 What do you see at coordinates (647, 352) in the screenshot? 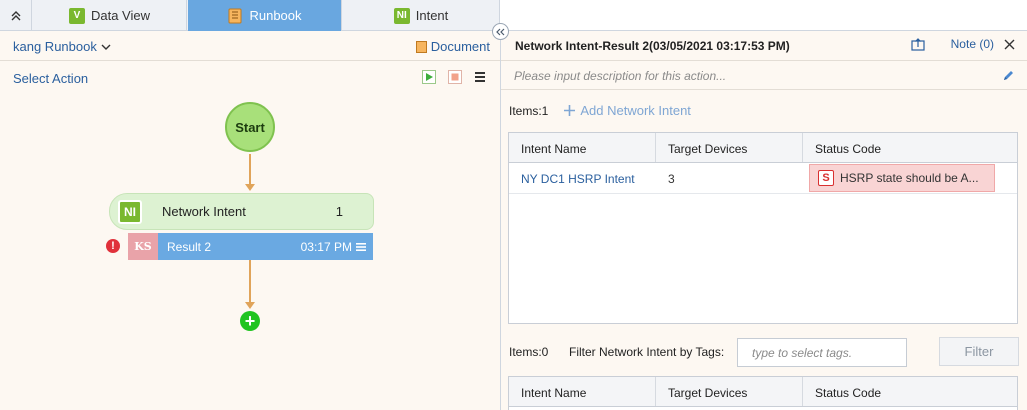
I see `filter-label: Filter Network Intent by Tags:` at bounding box center [647, 352].